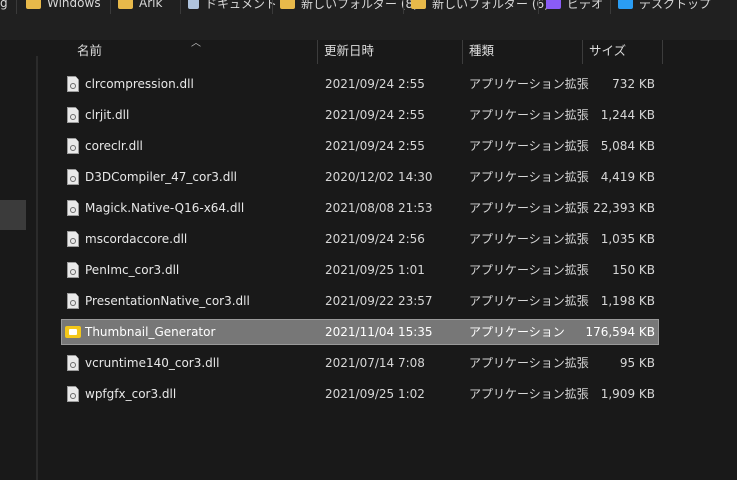  What do you see at coordinates (379, 208) in the screenshot?
I see `file-date: 2021/08/08 21:53` at bounding box center [379, 208].